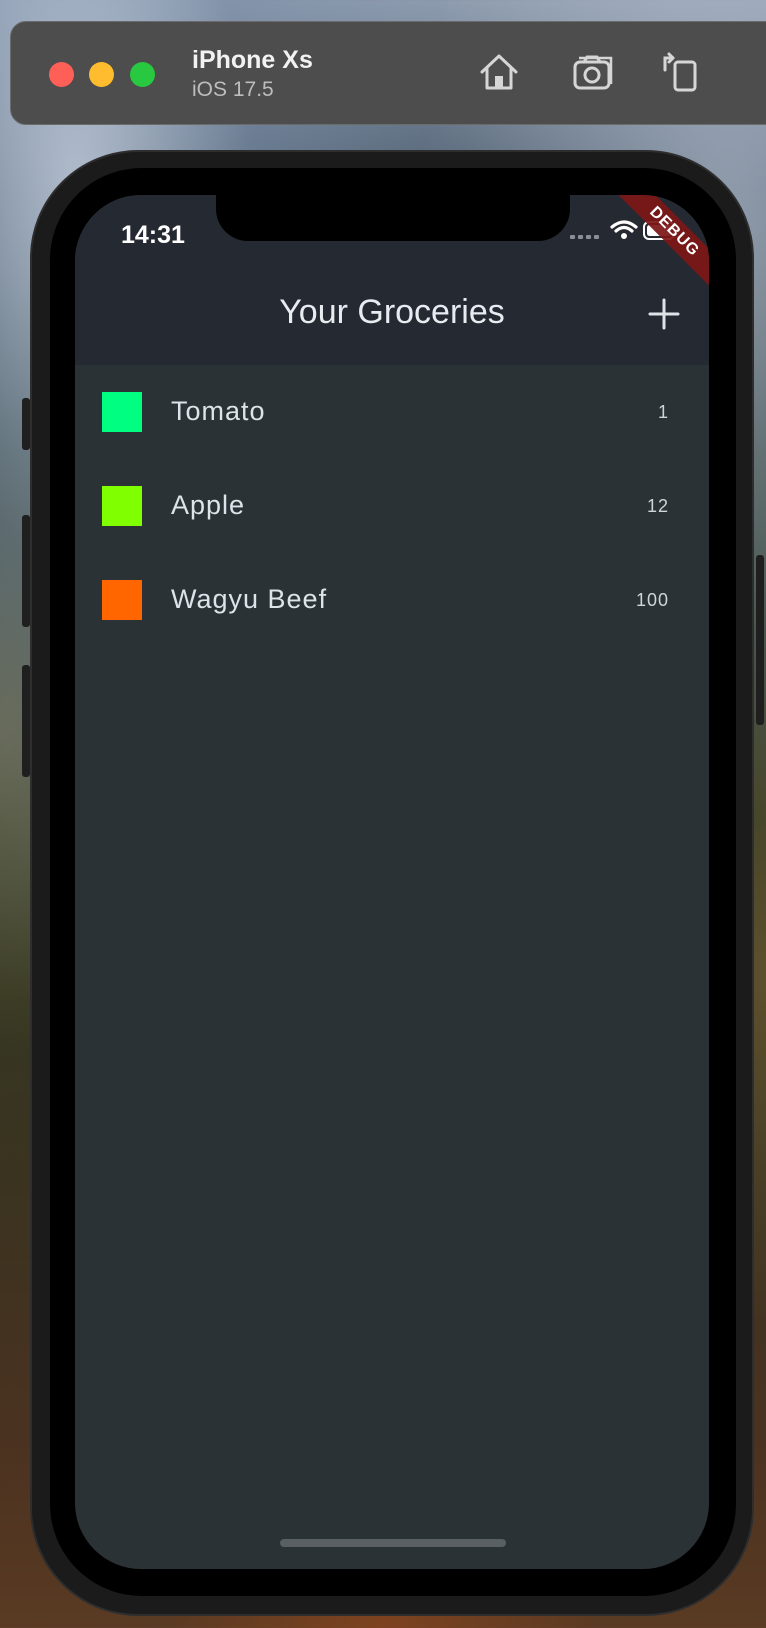  I want to click on device-name: iPhone Xs, so click(252, 60).